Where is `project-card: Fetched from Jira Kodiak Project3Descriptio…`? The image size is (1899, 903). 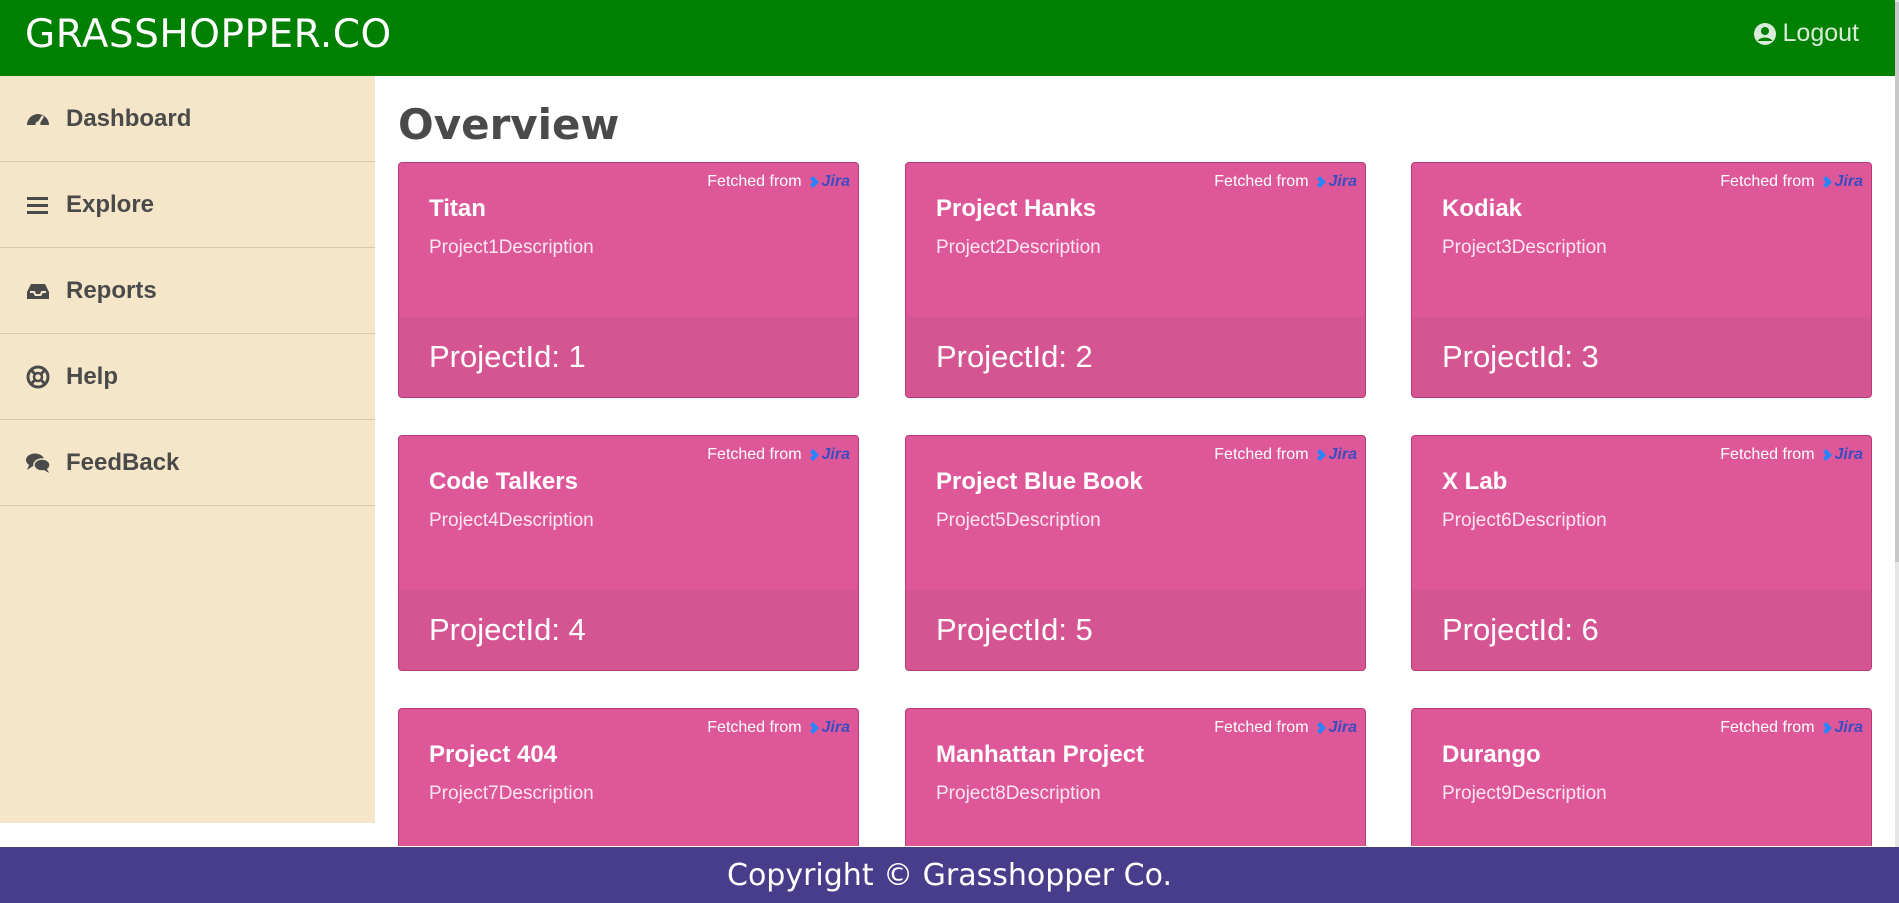
project-card: Fetched from Jira Kodiak Project3Descriptio… is located at coordinates (1641, 280).